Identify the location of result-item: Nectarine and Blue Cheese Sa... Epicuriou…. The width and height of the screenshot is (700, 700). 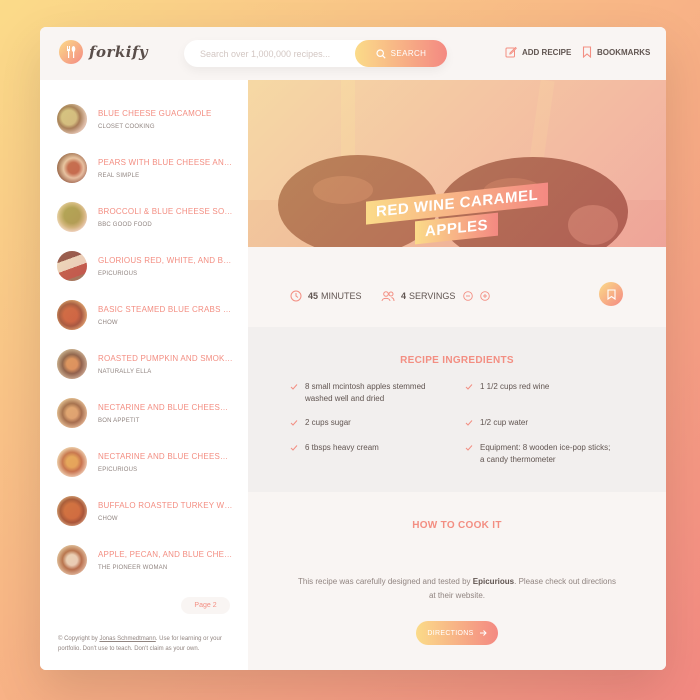
(152, 462).